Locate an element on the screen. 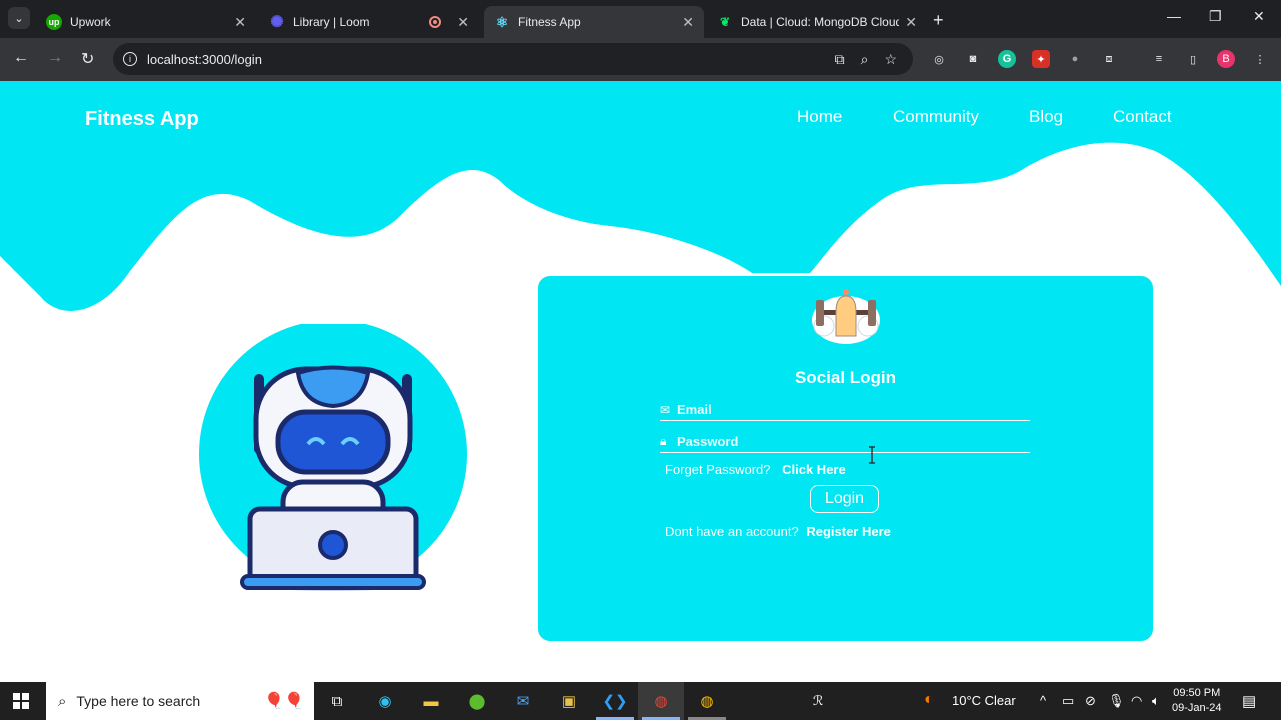 Image resolution: width=1281 pixels, height=720 pixels. email-field: ✉ is located at coordinates (845, 410).